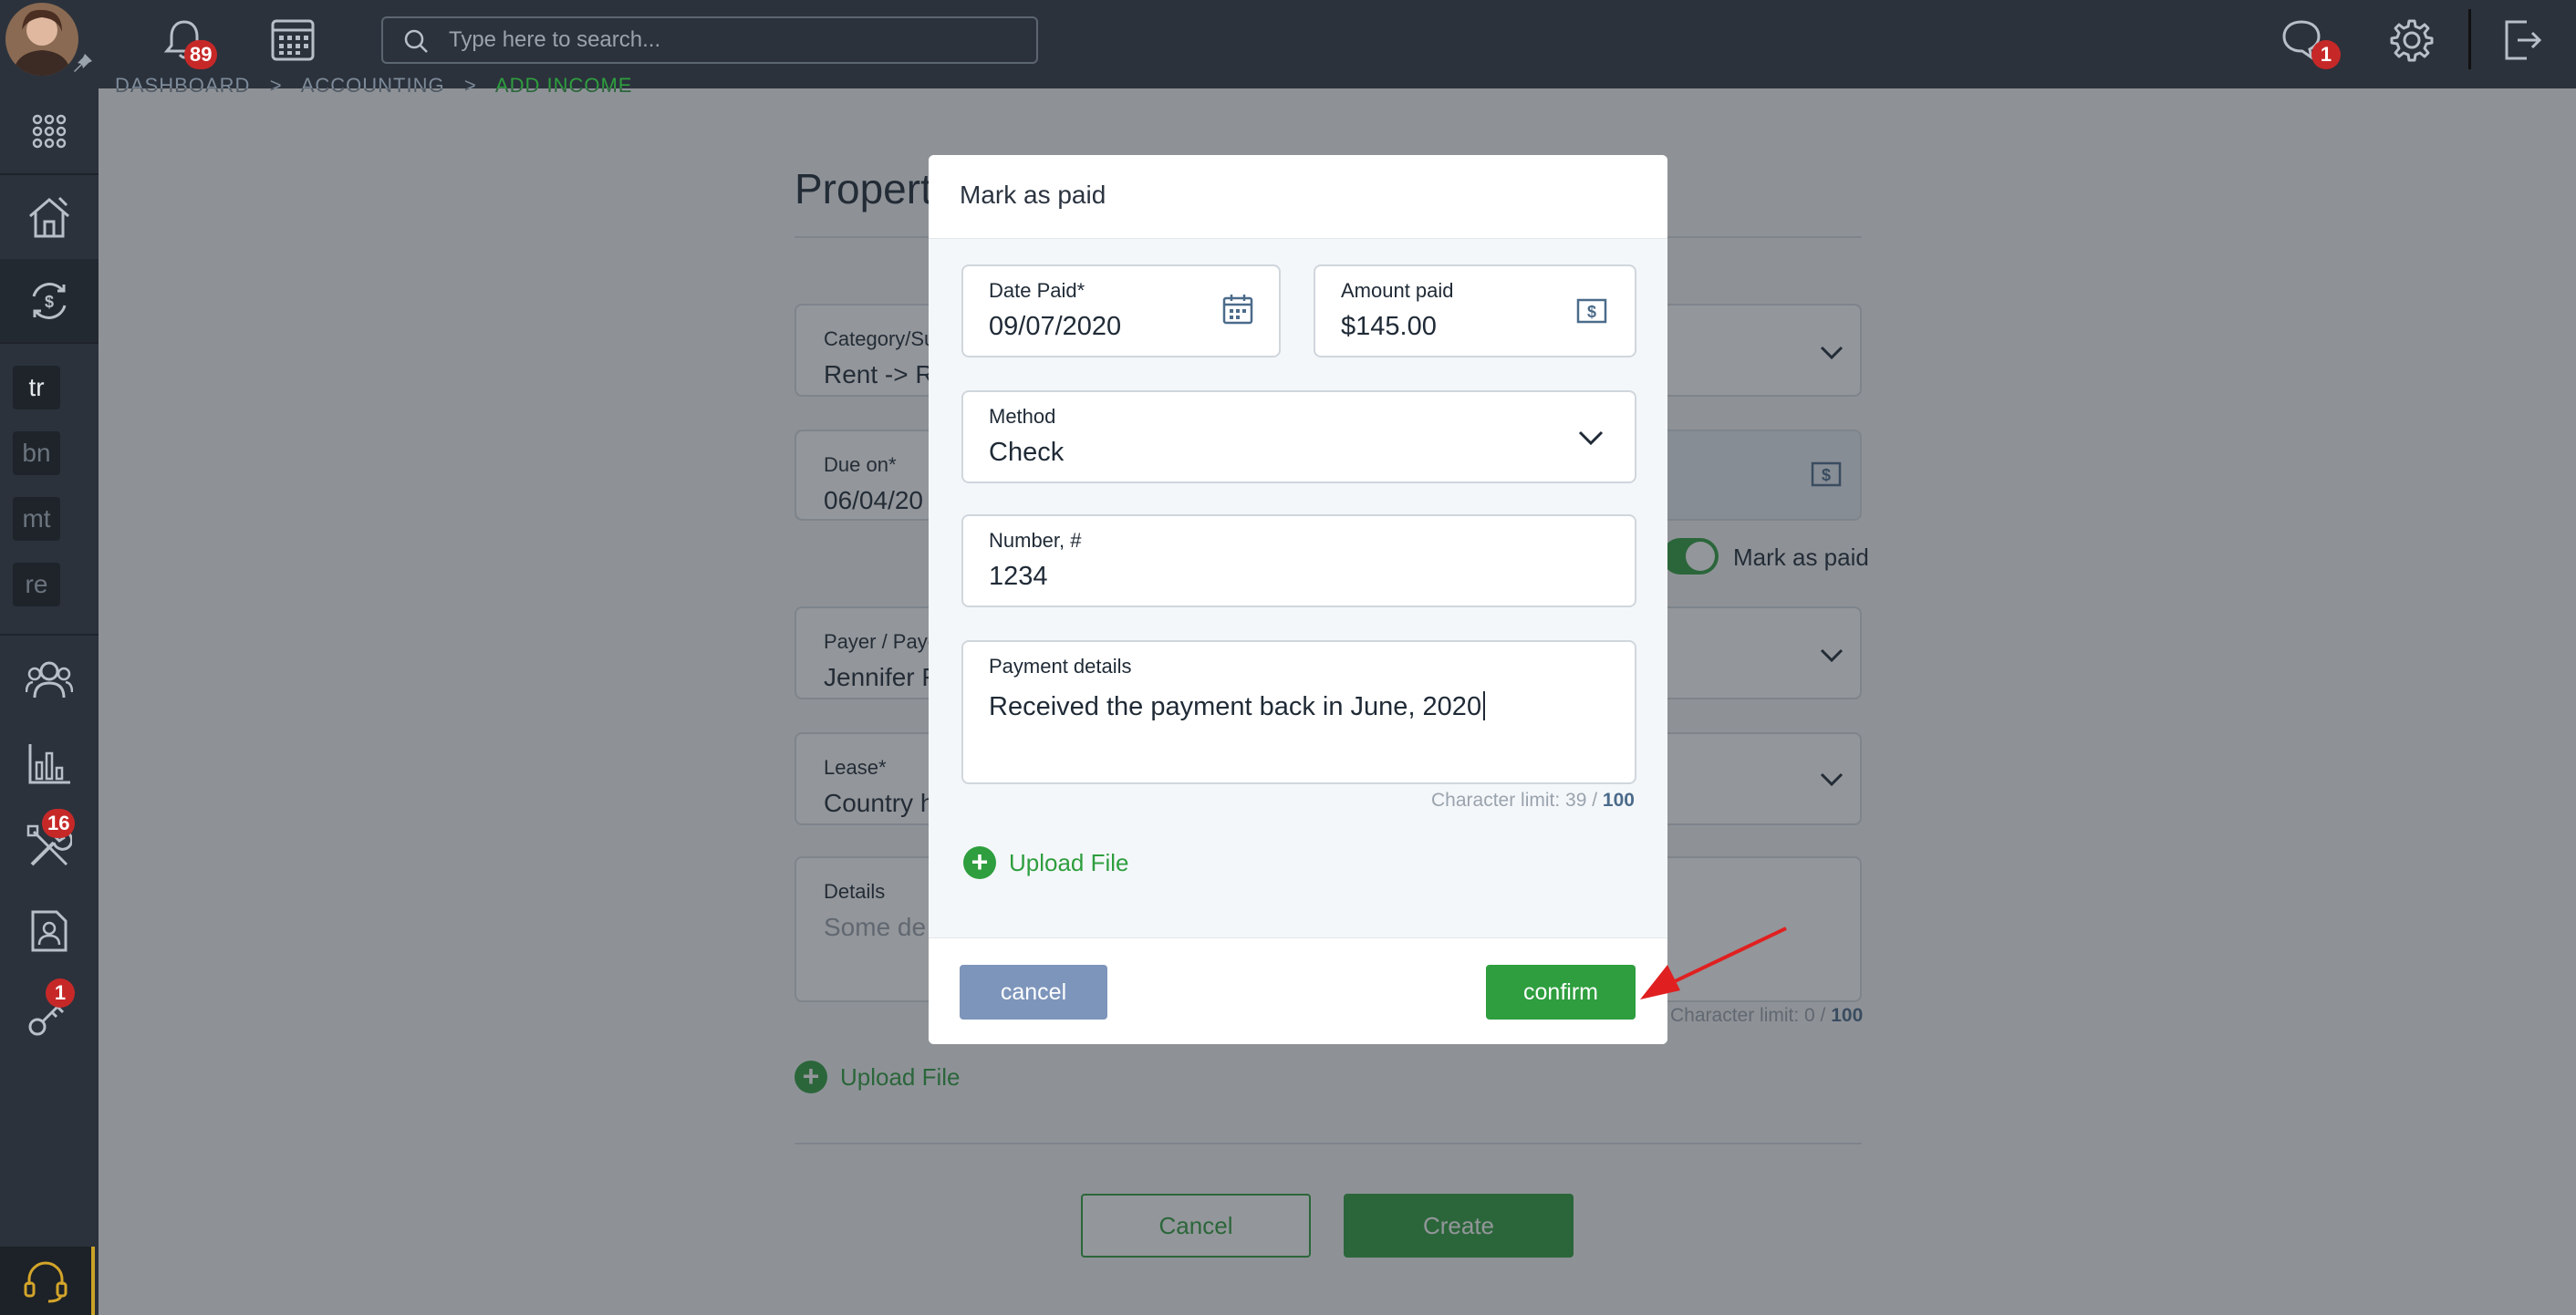  Describe the element at coordinates (1035, 540) in the screenshot. I see `number-label: Number, #` at that location.